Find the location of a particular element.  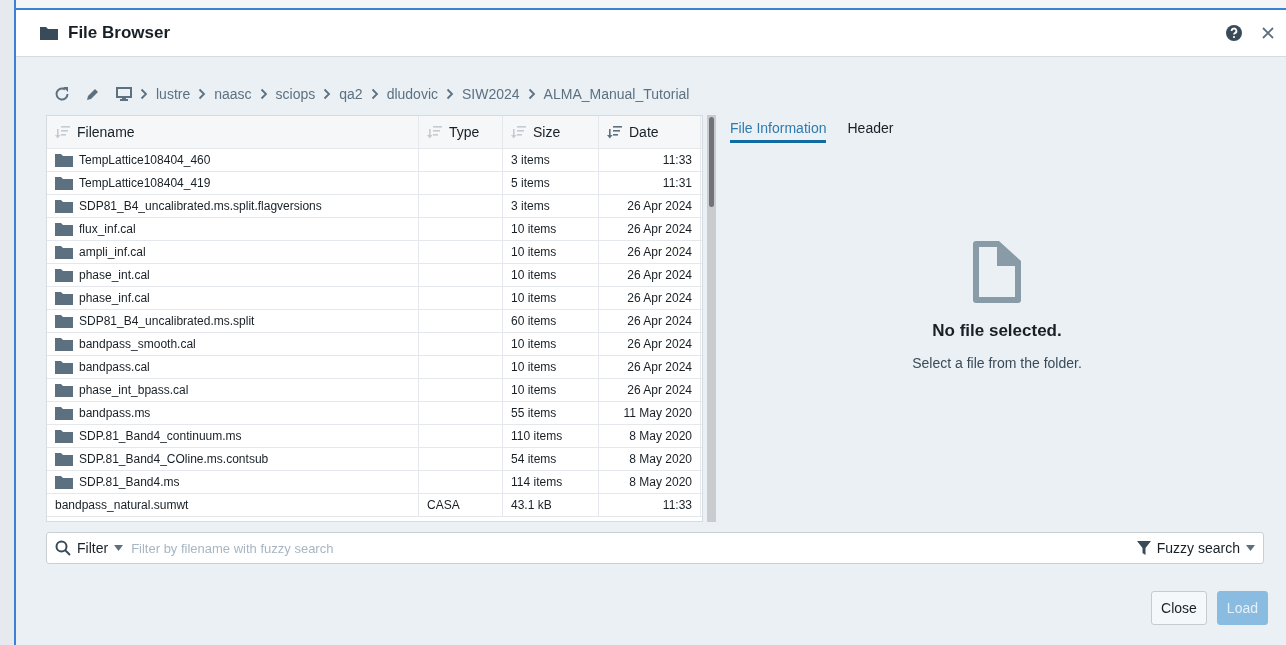

dialog-button: Close is located at coordinates (1179, 608).